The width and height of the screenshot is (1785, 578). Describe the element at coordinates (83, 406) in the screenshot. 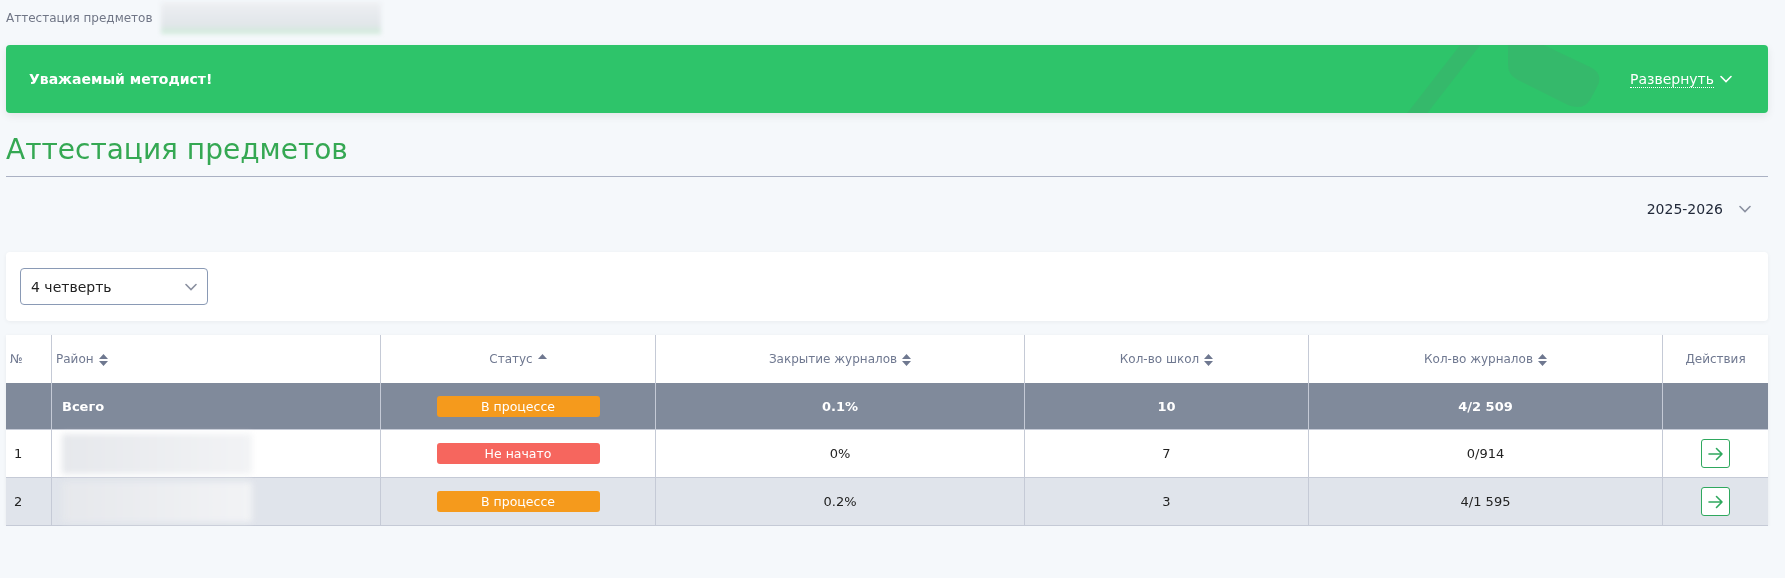

I see `table-cell: Всего` at that location.